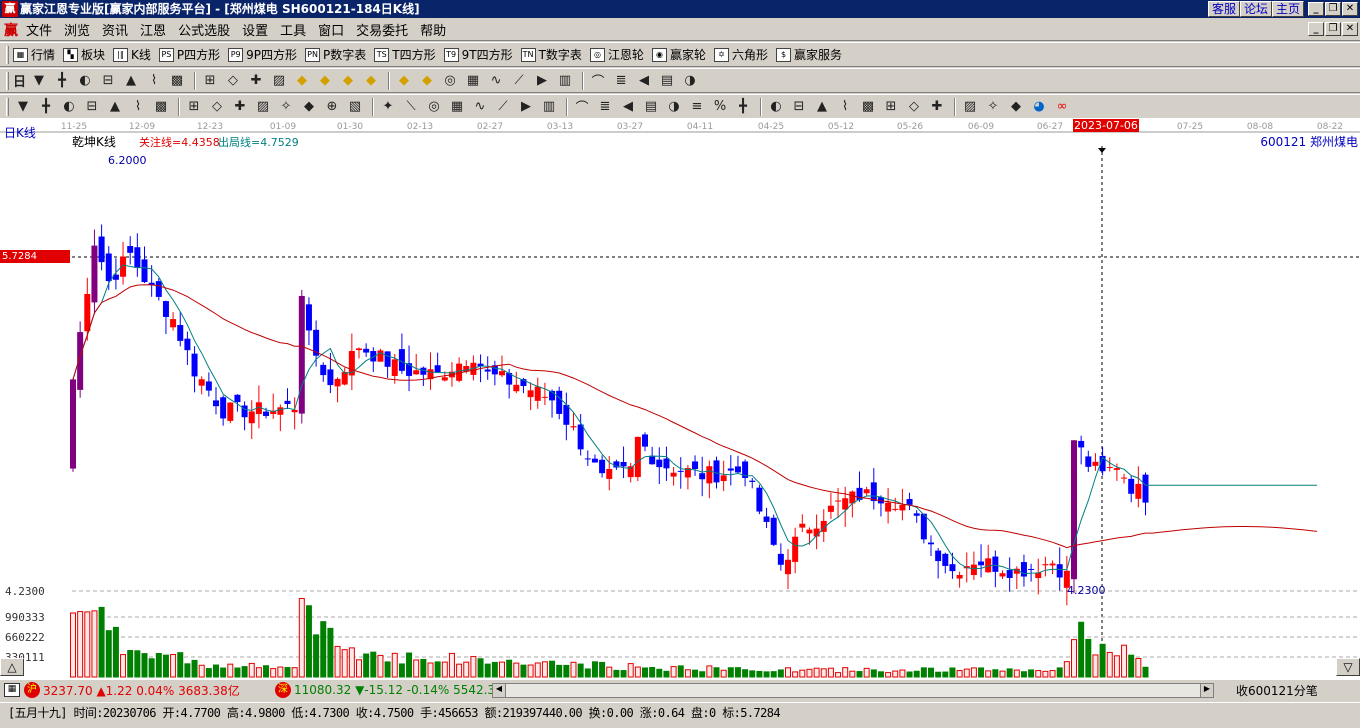  What do you see at coordinates (256, 81) in the screenshot?
I see `left-icon: ✚` at bounding box center [256, 81].